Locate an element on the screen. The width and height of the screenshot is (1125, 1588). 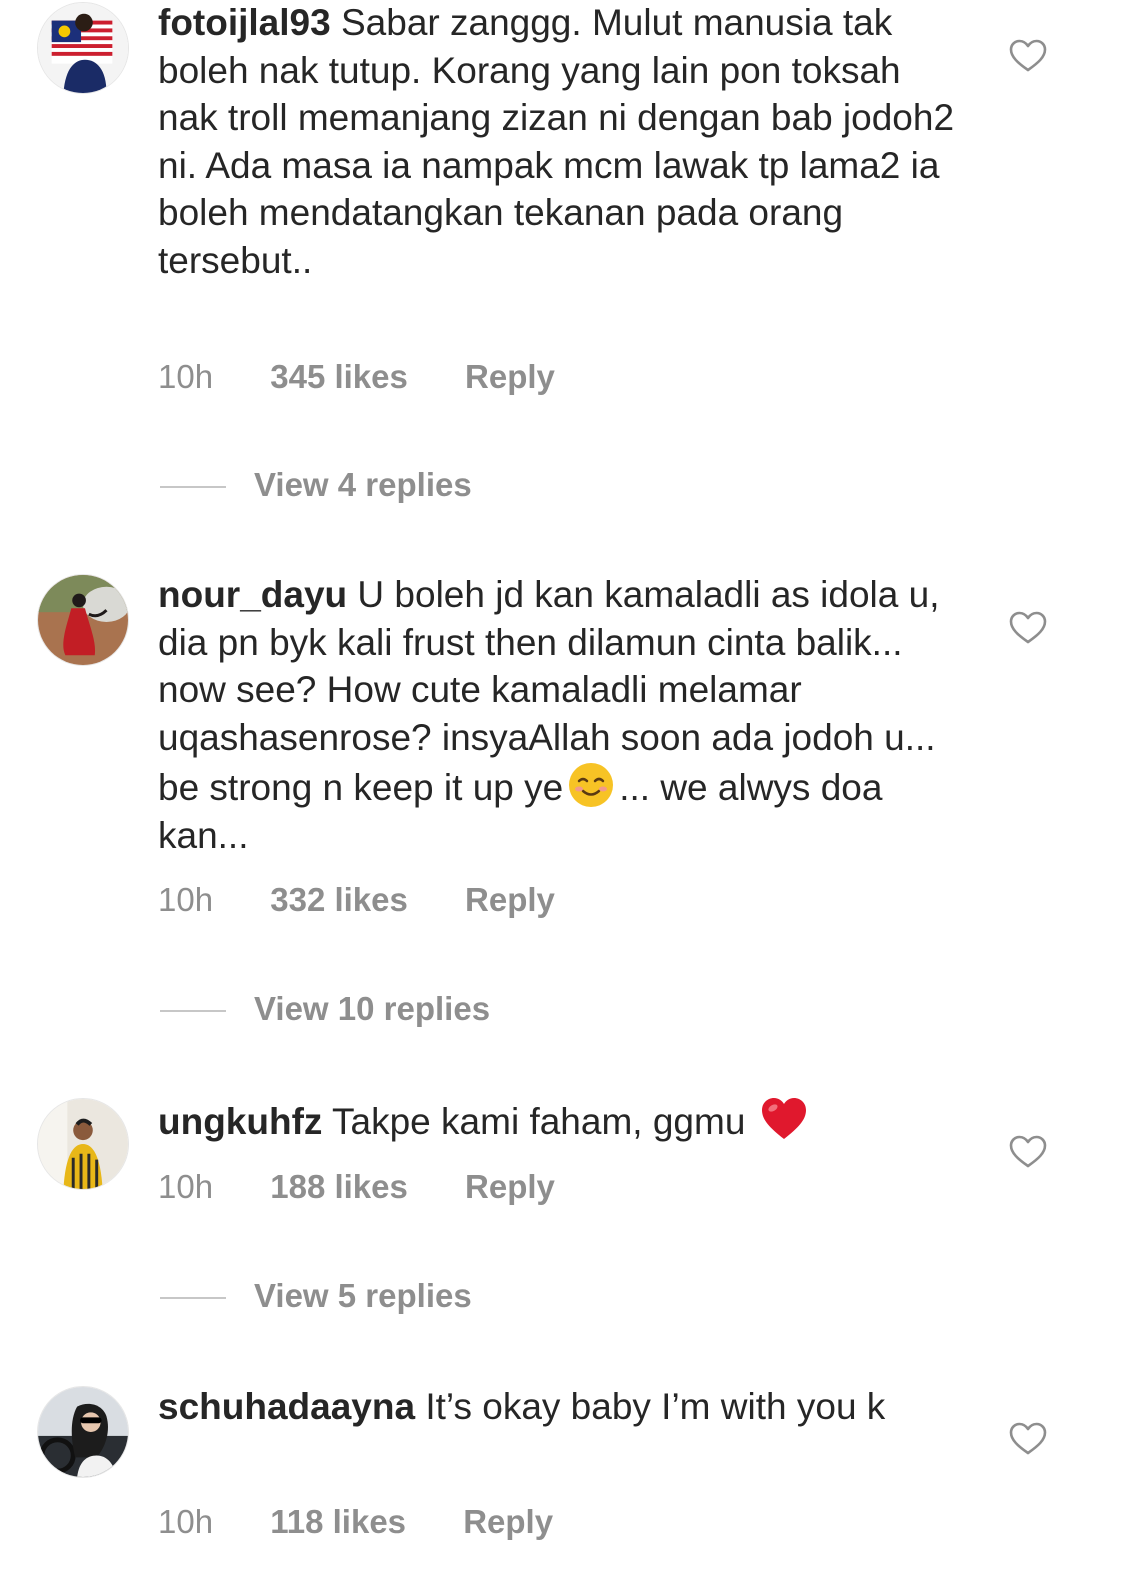
view-replies-label: View 10 replies is located at coordinates (372, 1008).